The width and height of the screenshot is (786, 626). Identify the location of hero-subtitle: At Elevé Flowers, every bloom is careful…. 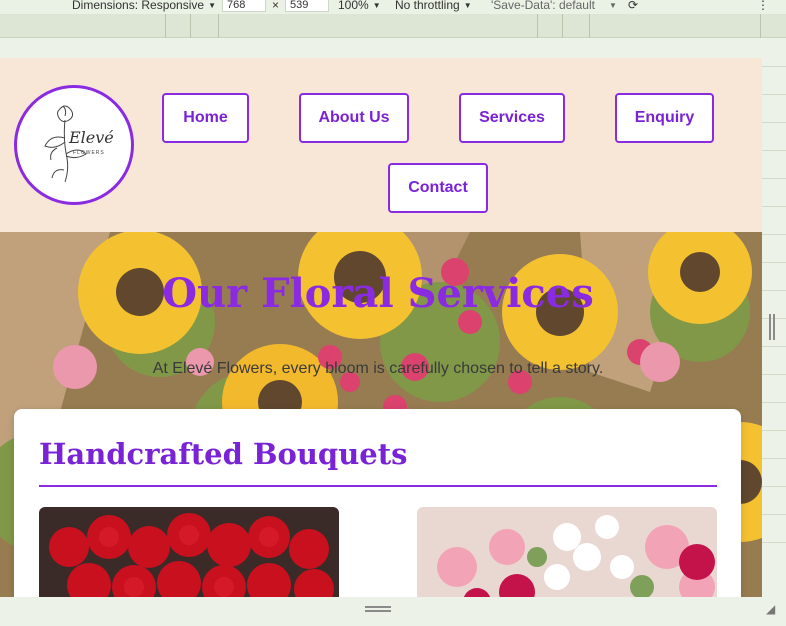
(378, 368).